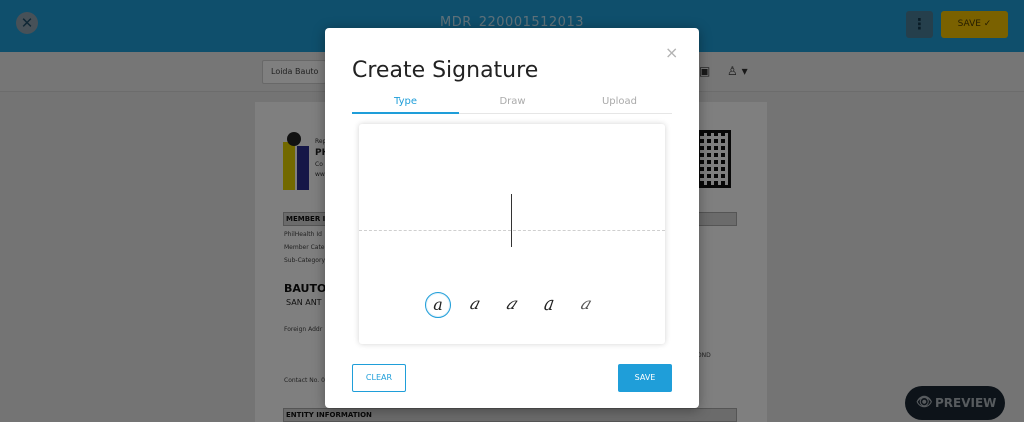 This screenshot has width=1024, height=422. I want to click on close-icon: ×, so click(671, 53).